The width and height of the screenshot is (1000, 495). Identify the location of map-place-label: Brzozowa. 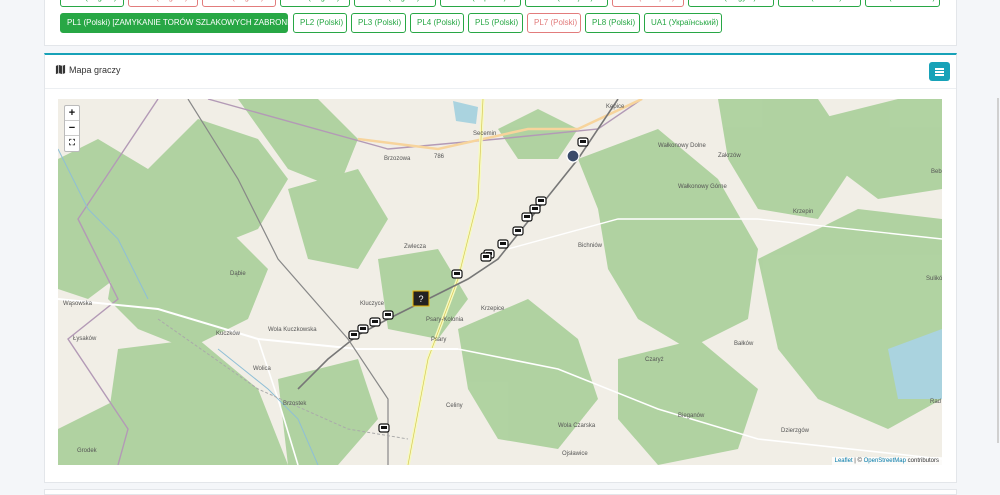
(397, 159).